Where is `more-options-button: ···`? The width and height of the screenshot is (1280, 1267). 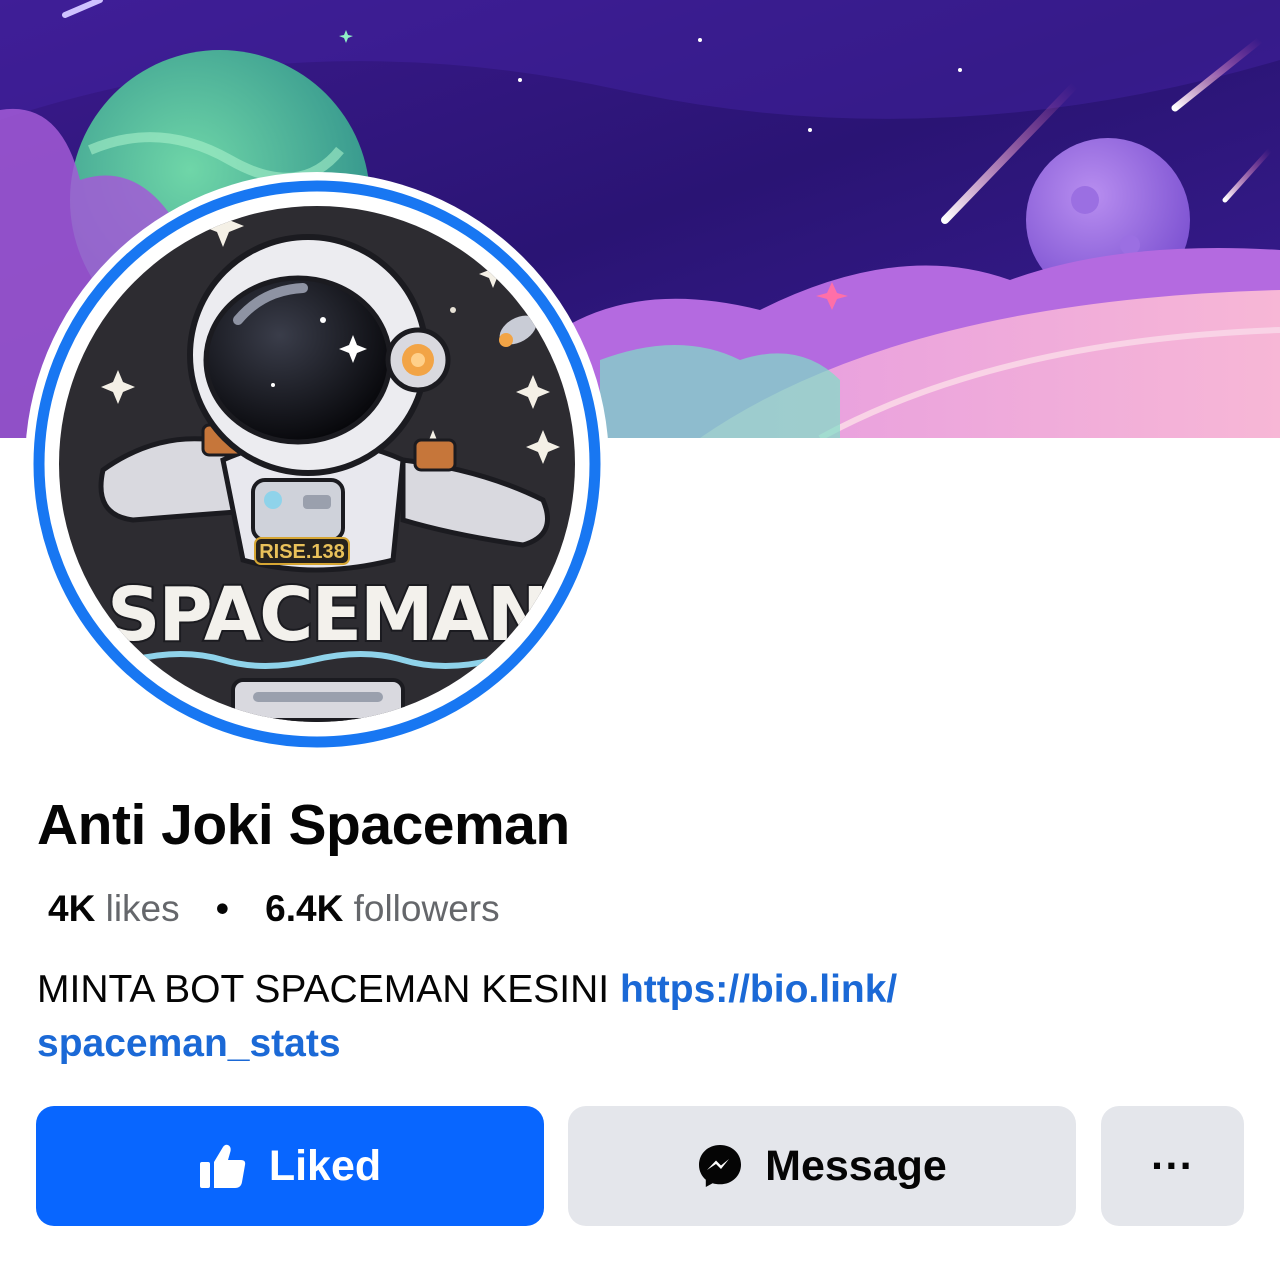
more-options-button: ··· is located at coordinates (1172, 1166).